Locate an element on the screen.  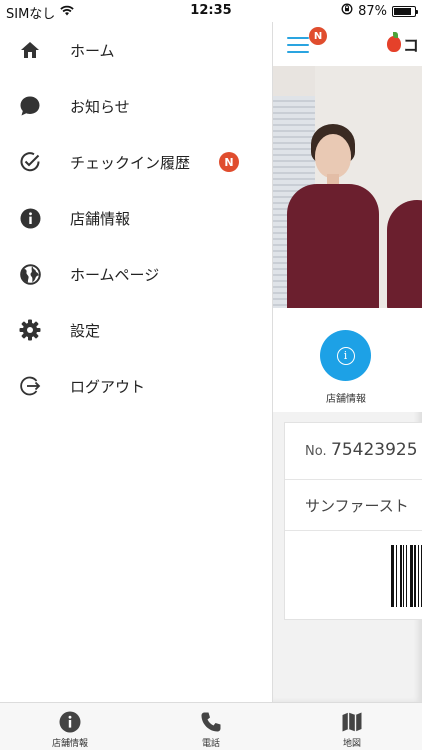
app-header: N コ is located at coordinates (347, 44).